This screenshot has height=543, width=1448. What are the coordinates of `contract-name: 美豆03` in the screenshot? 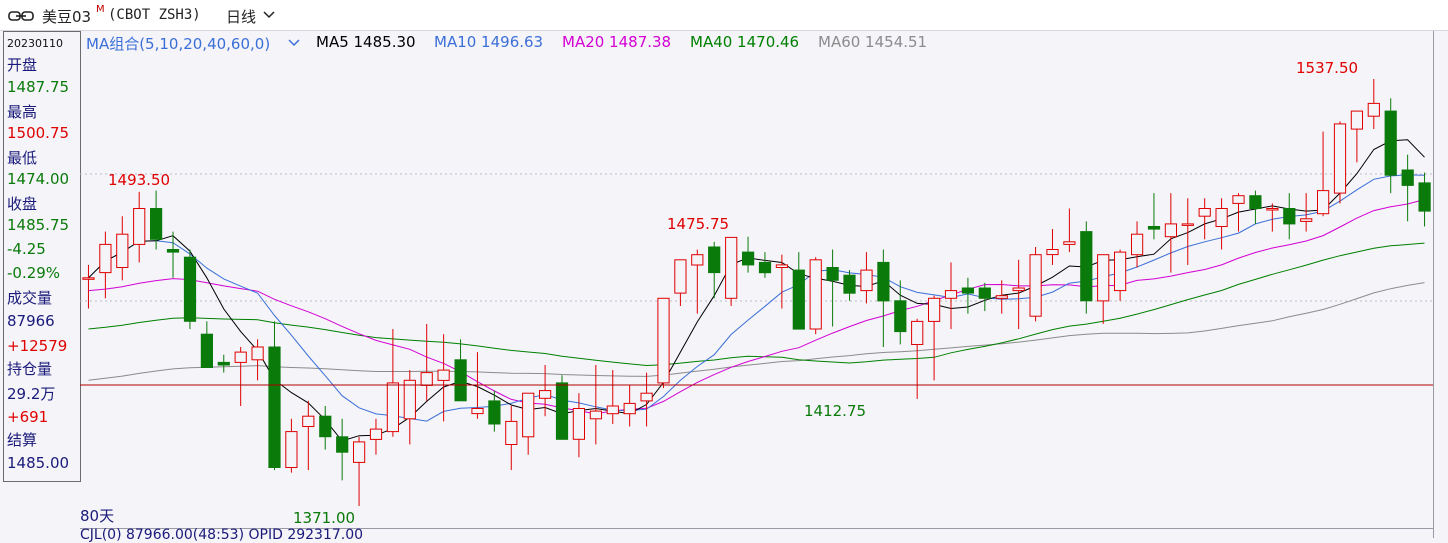 It's located at (66, 16).